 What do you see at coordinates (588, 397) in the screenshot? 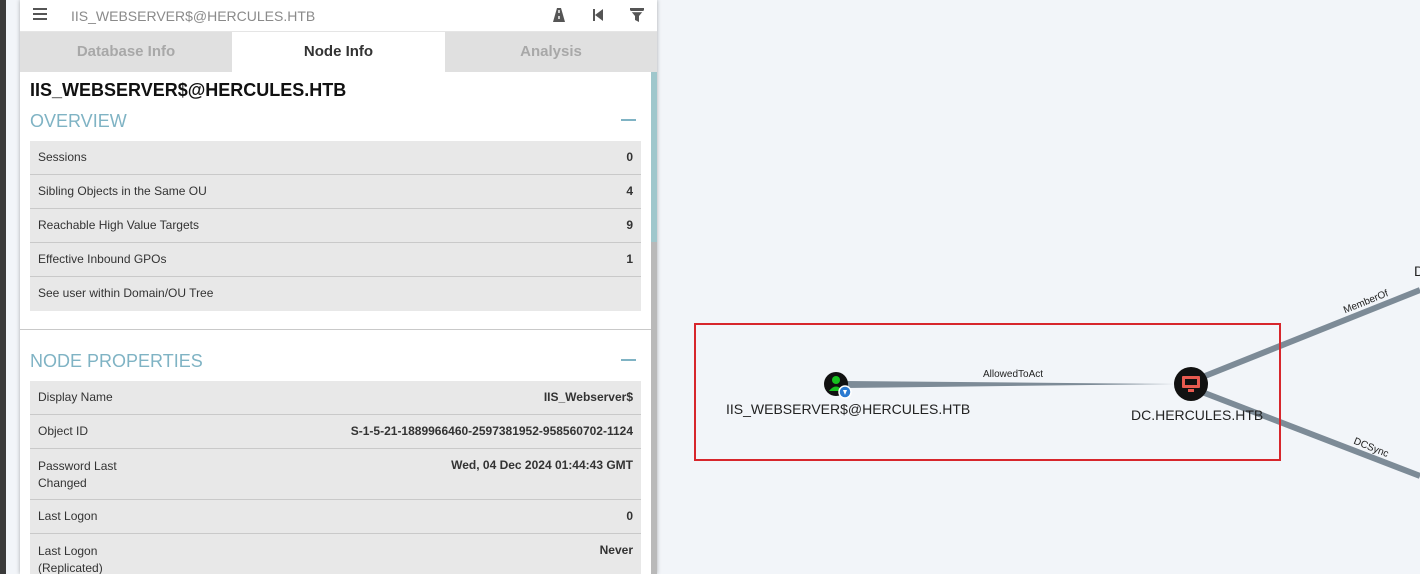
I see `row-value: IIS_Webserver$` at bounding box center [588, 397].